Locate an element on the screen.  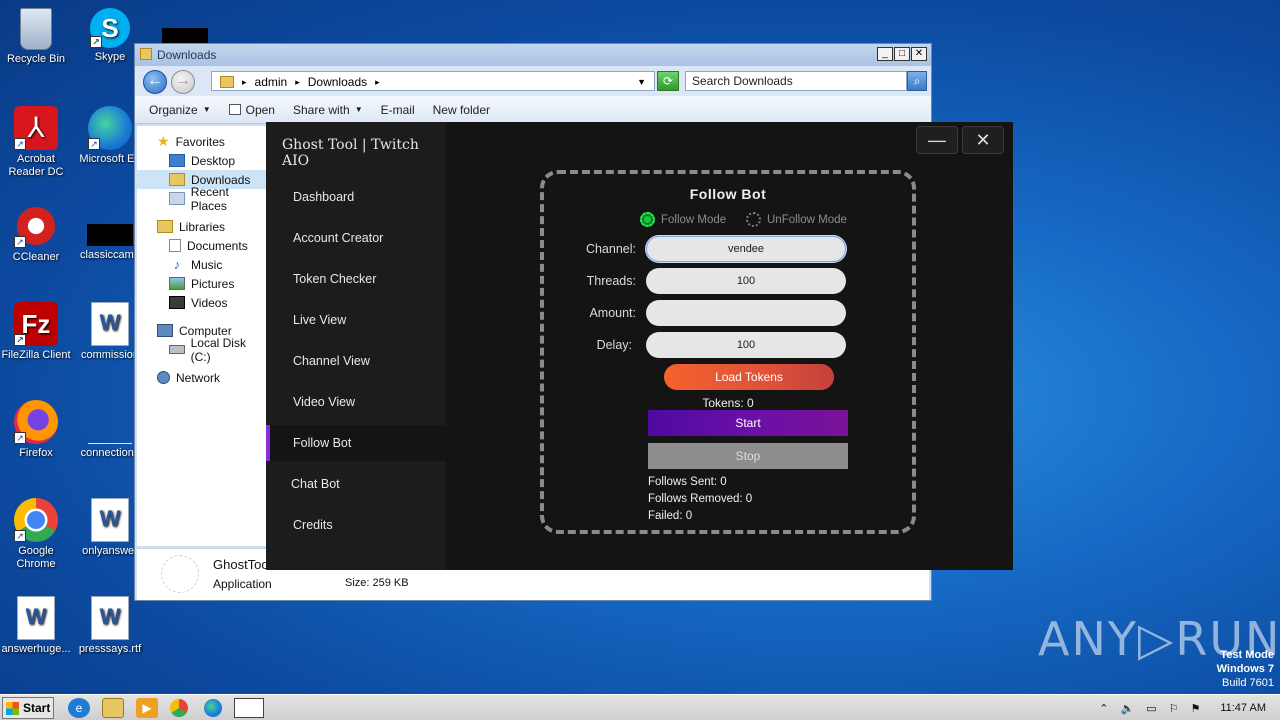
system-tray: ⌃ 🔈 ▭ ⚐ ⚑ 11:47 AM is located at coordinates (1189, 707).